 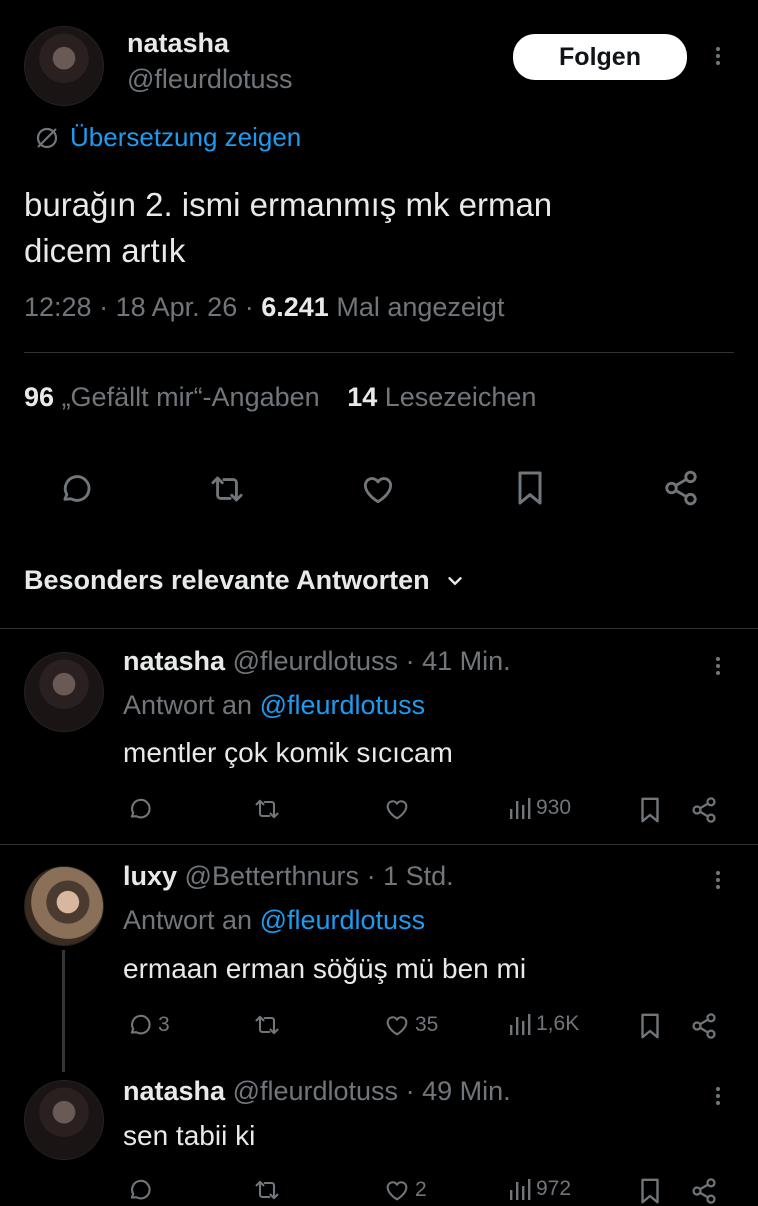 What do you see at coordinates (325, 968) in the screenshot?
I see `reply-text: ermaan erman söğüş mü ben mi` at bounding box center [325, 968].